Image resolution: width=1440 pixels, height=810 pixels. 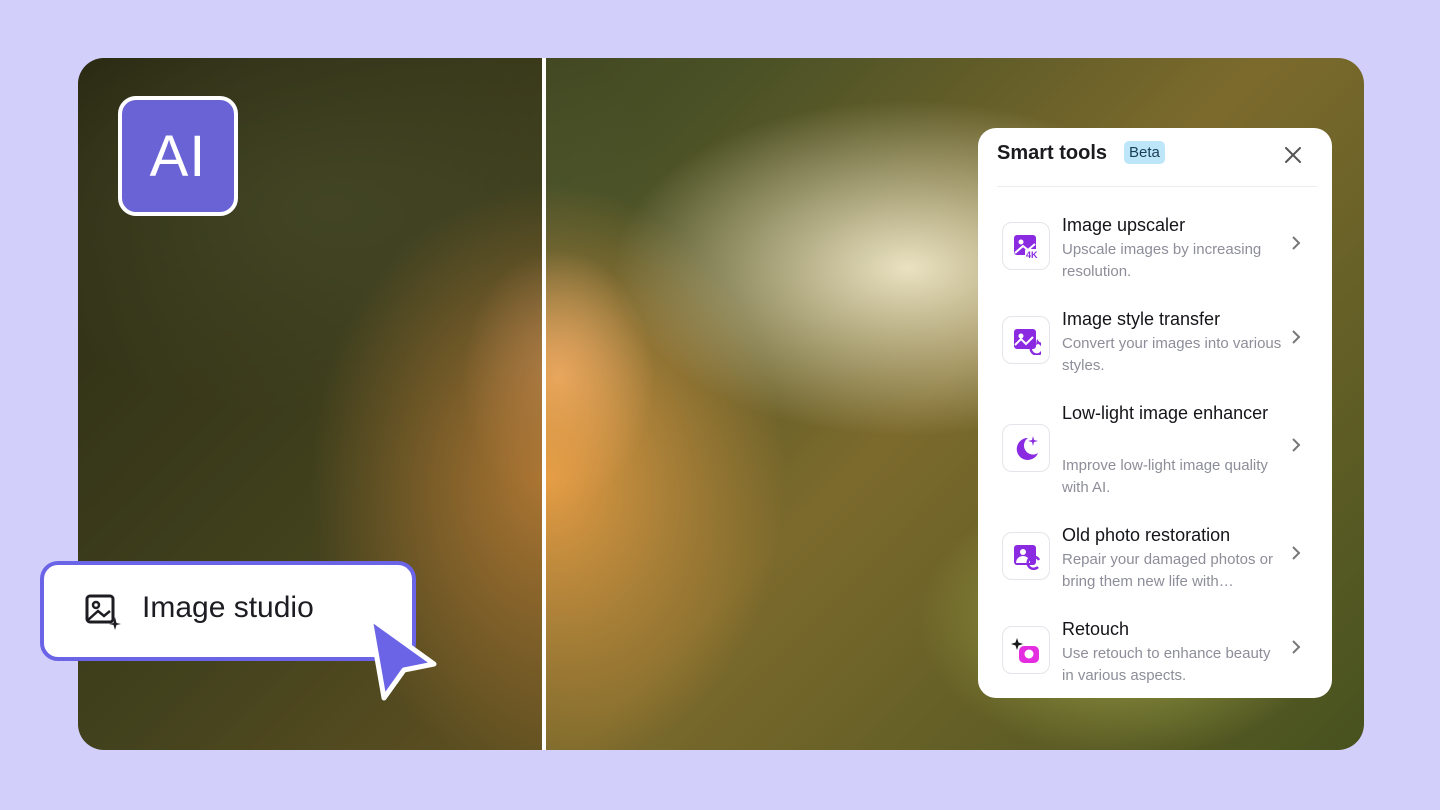 What do you see at coordinates (1172, 354) in the screenshot?
I see `tool-desc: Convert your images into various styles.` at bounding box center [1172, 354].